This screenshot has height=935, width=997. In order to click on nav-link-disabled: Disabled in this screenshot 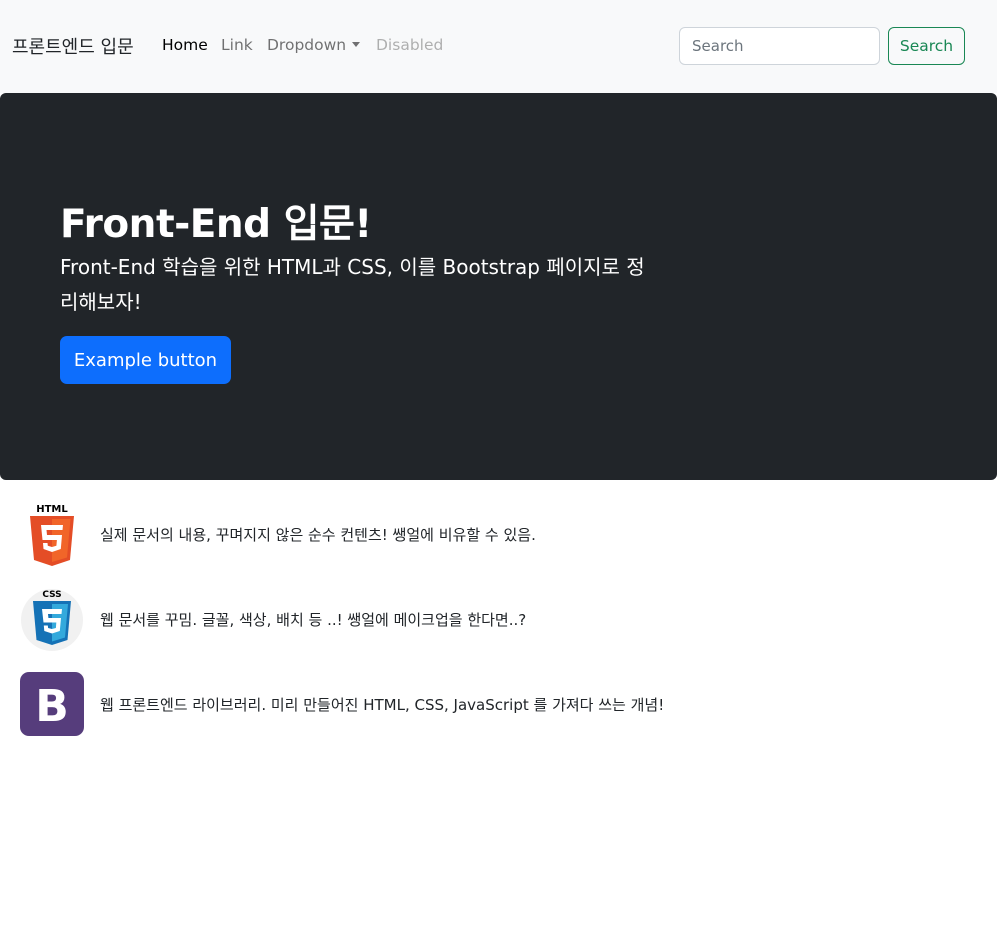, I will do `click(410, 45)`.